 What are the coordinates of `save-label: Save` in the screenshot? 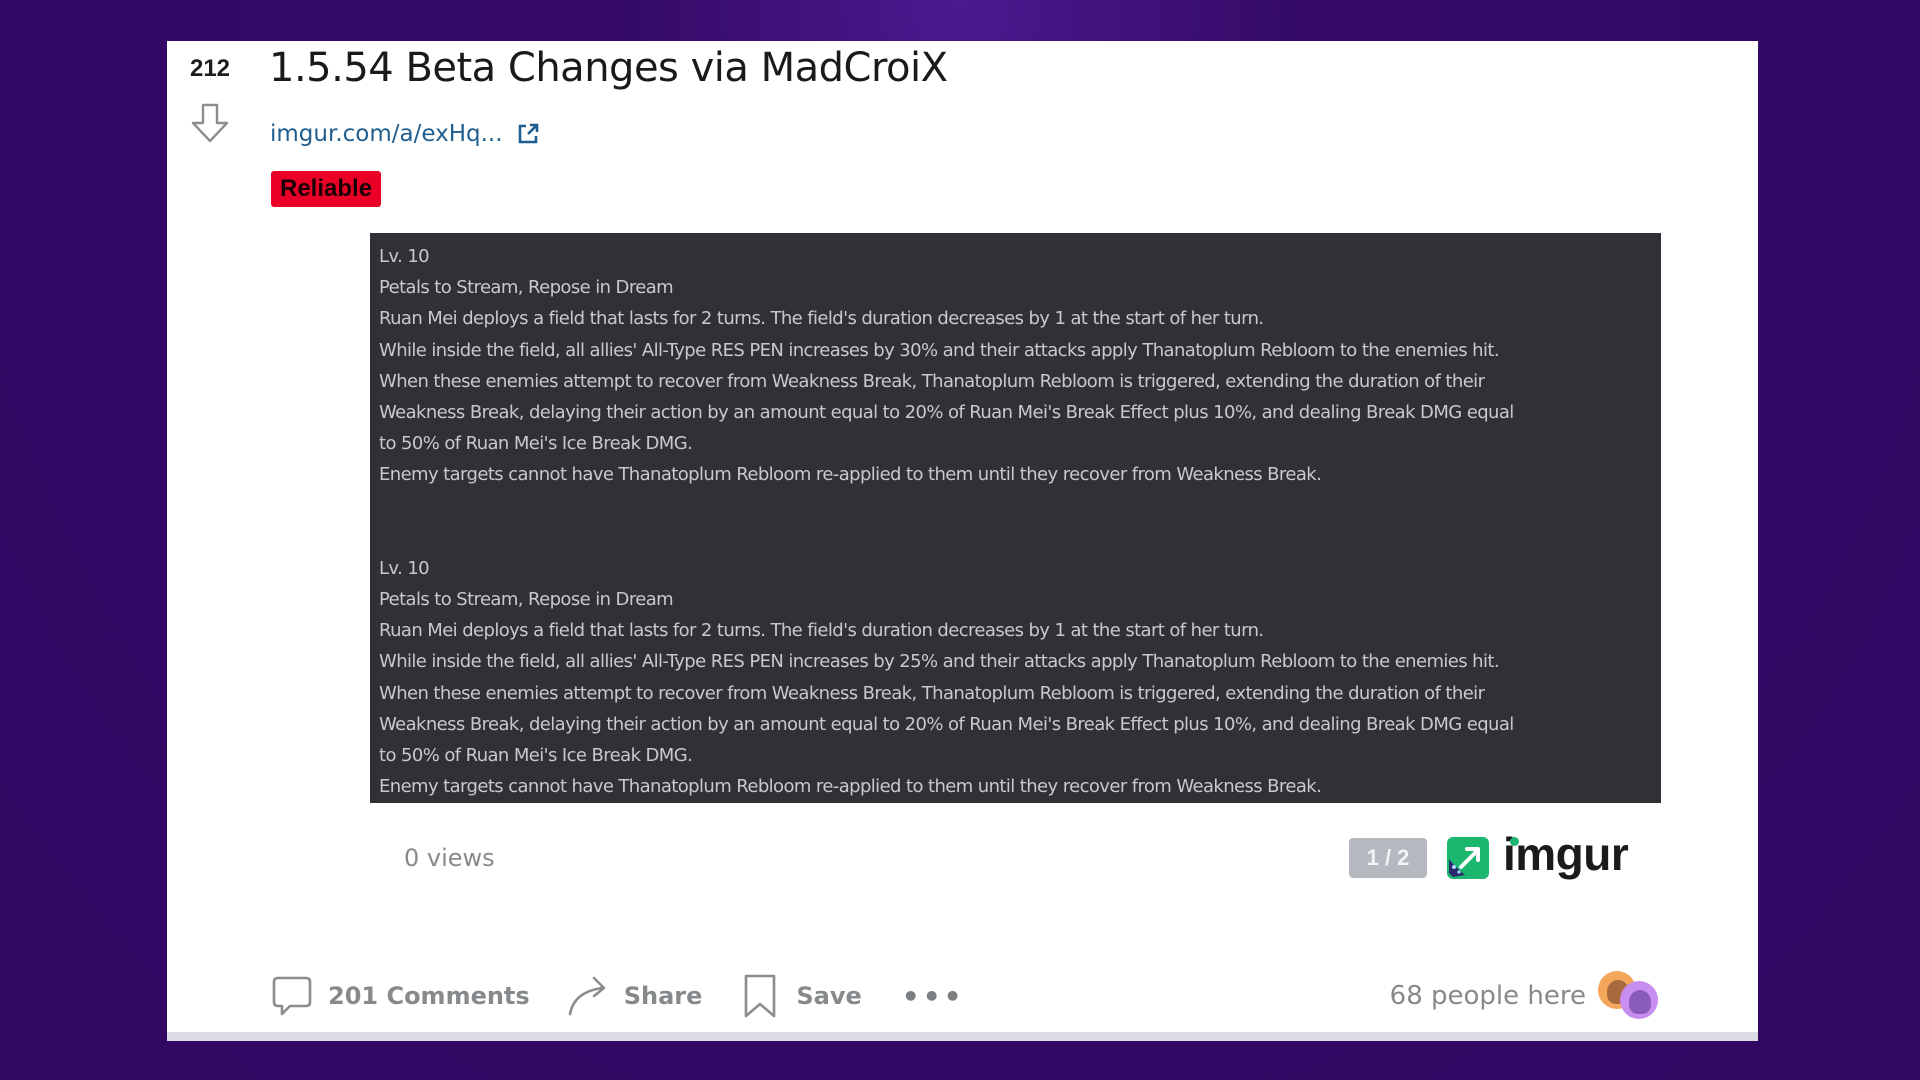 It's located at (829, 996).